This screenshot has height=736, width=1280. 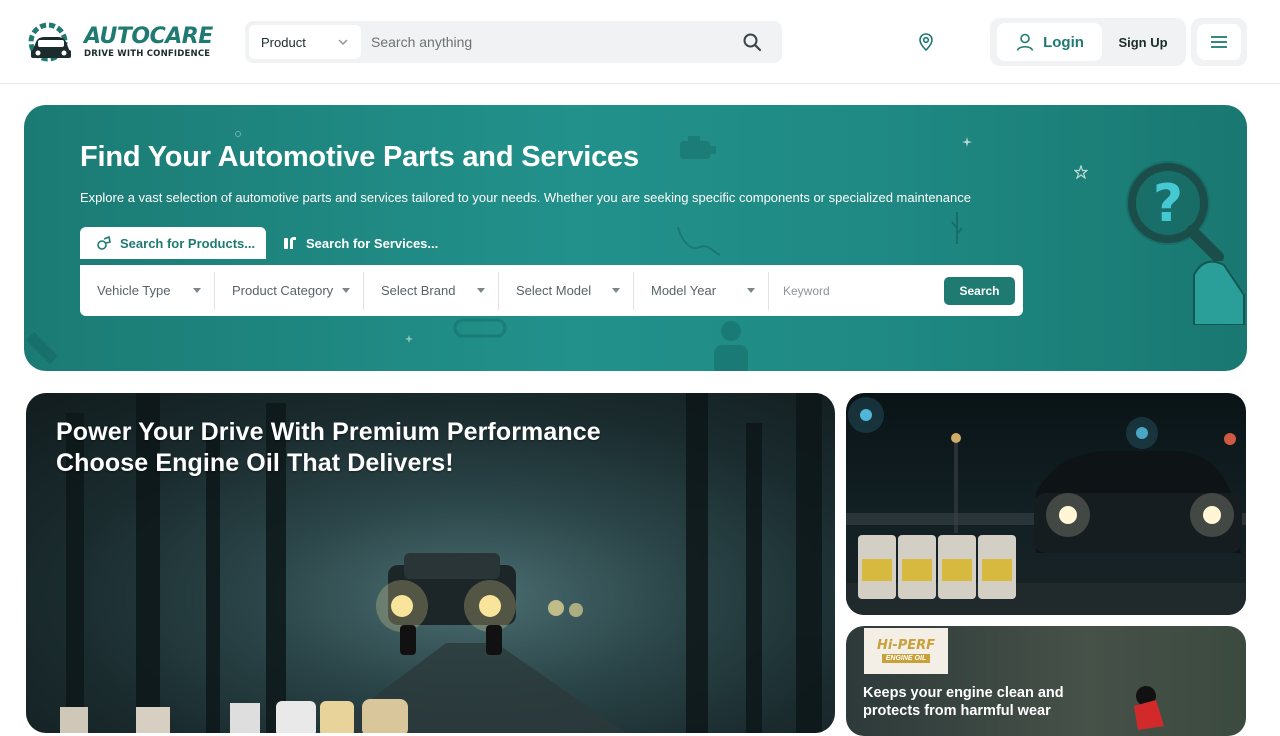 I want to click on leaf-doodle-icon, so click(x=957, y=228).